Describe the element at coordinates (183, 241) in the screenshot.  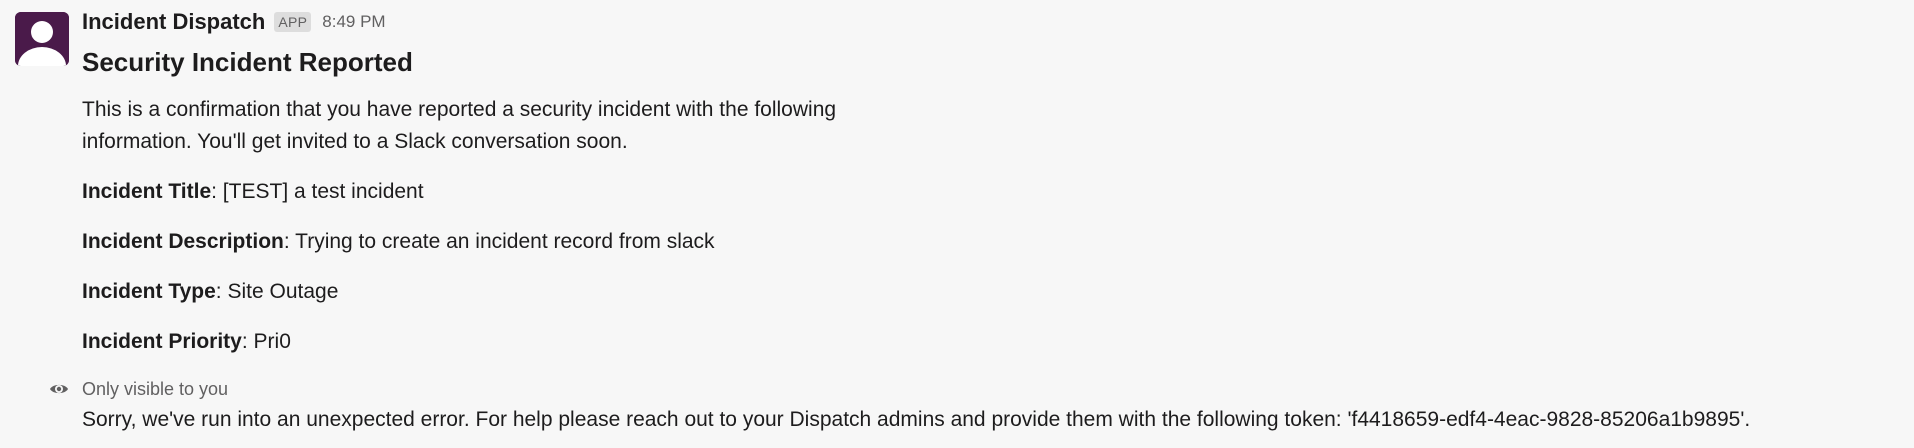
I see `field-label: Incident Description` at that location.